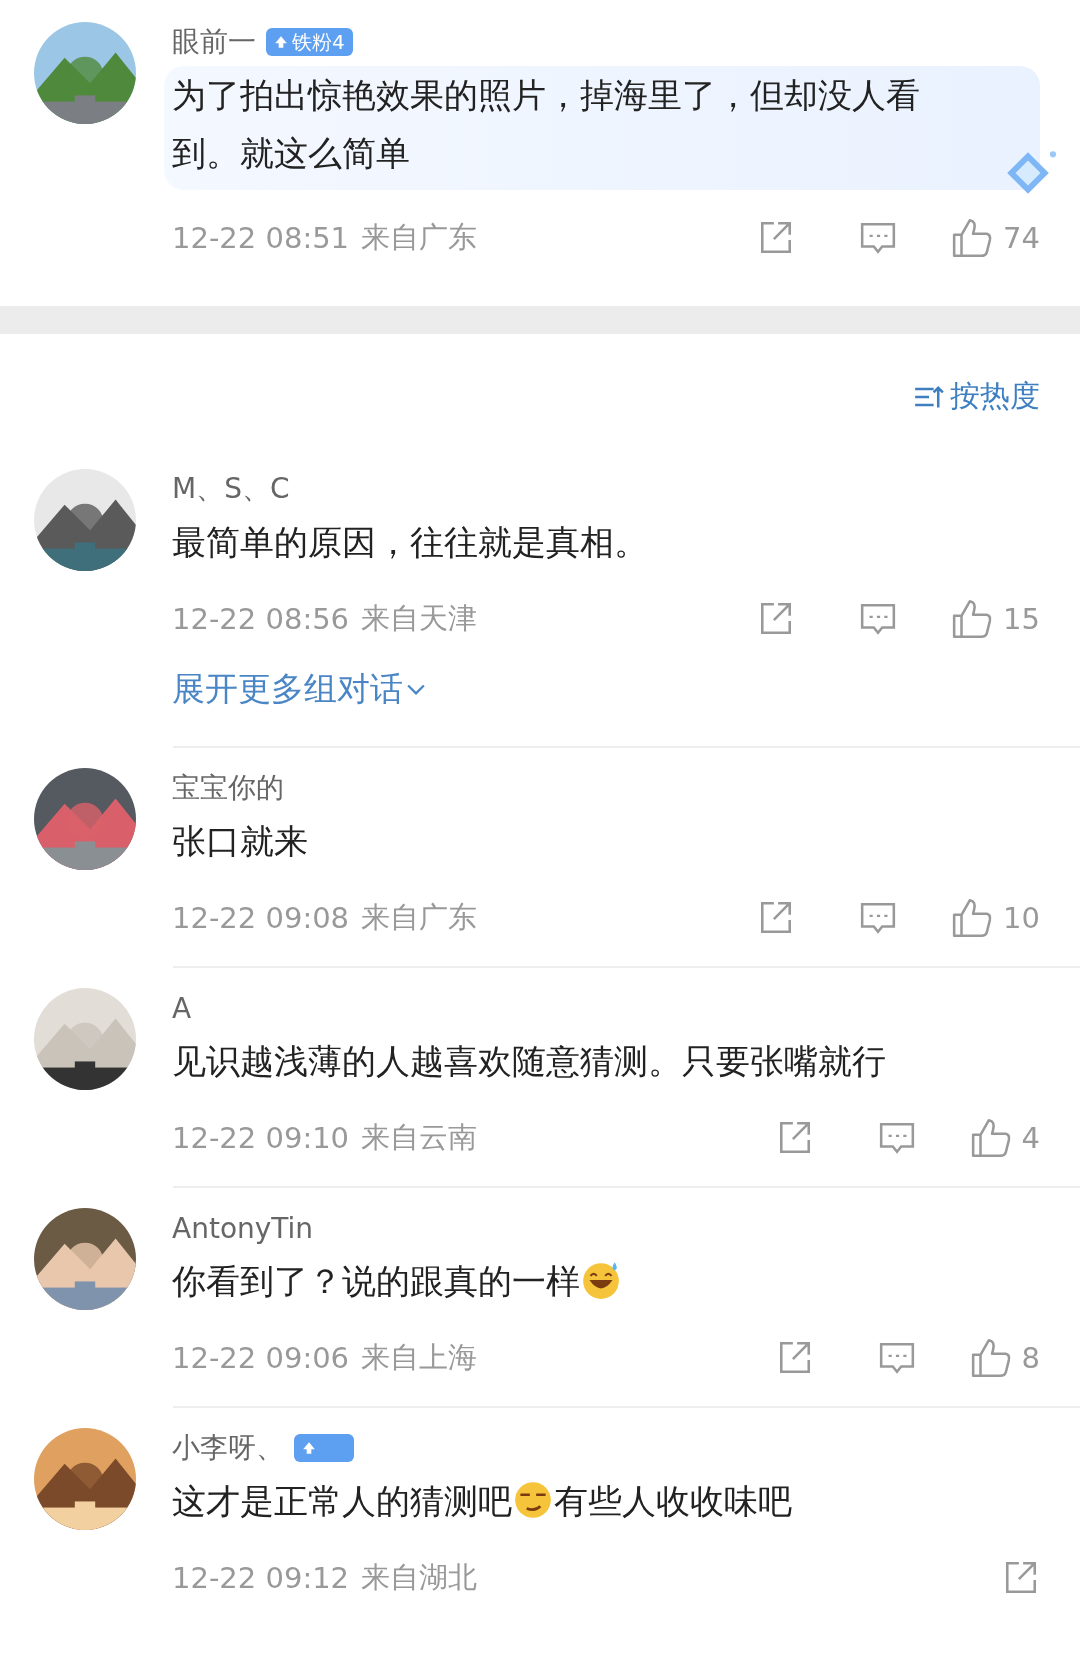  Describe the element at coordinates (995, 238) in the screenshot. I see `like-button: 74` at that location.